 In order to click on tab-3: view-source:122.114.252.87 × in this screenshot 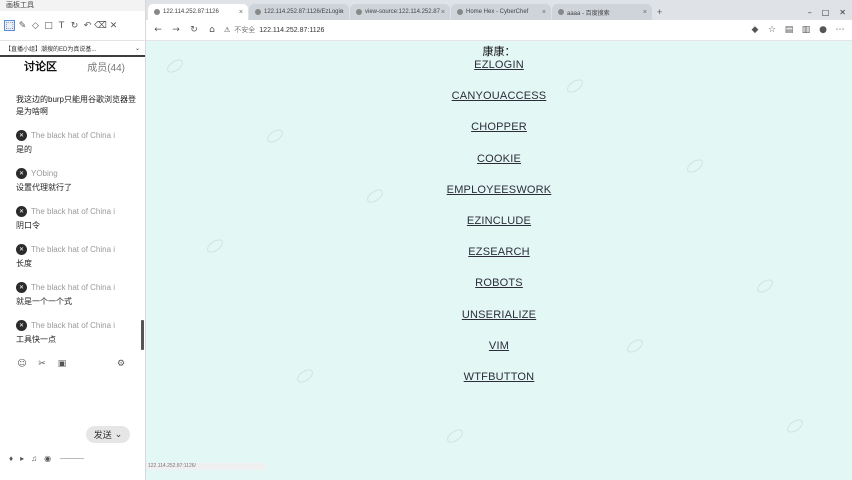, I will do `click(400, 12)`.